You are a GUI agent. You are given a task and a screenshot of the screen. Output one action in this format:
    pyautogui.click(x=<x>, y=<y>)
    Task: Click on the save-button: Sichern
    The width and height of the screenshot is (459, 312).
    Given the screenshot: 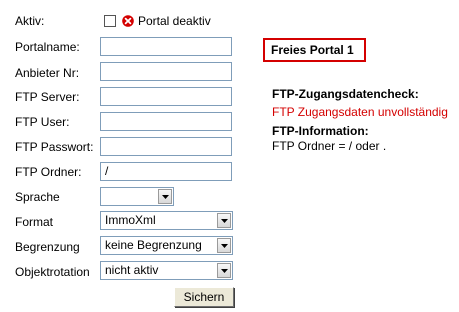 What is the action you would take?
    pyautogui.click(x=204, y=297)
    